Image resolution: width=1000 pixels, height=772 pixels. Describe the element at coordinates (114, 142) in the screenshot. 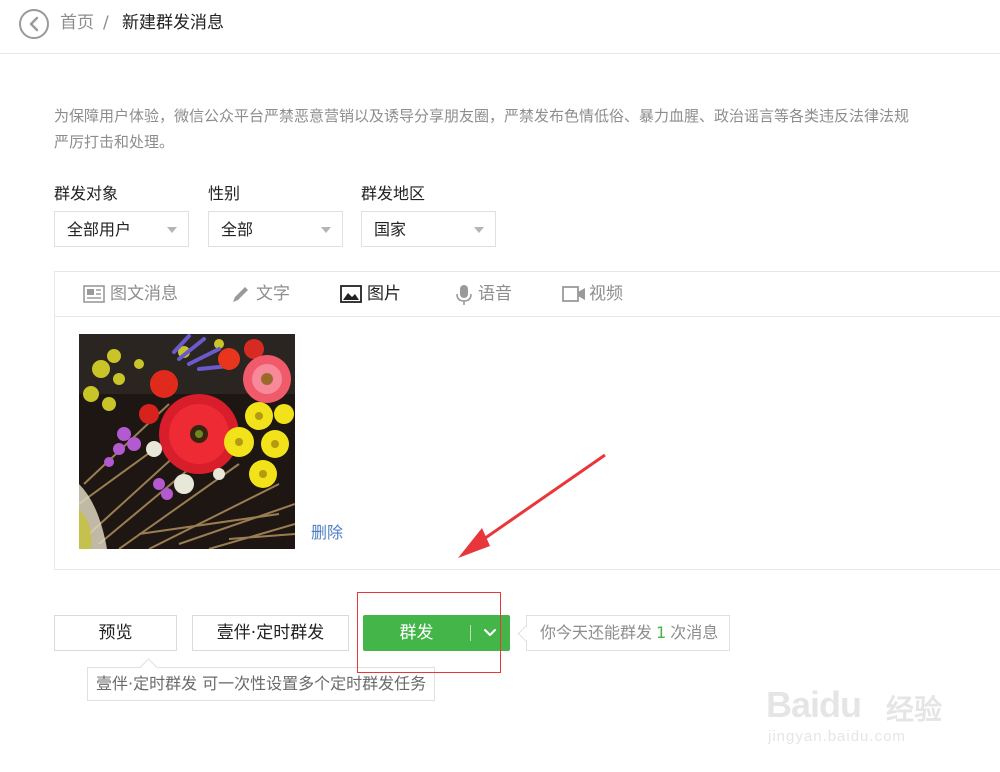

I see `policy-notice-line-2: 严厉打击和处理。` at that location.